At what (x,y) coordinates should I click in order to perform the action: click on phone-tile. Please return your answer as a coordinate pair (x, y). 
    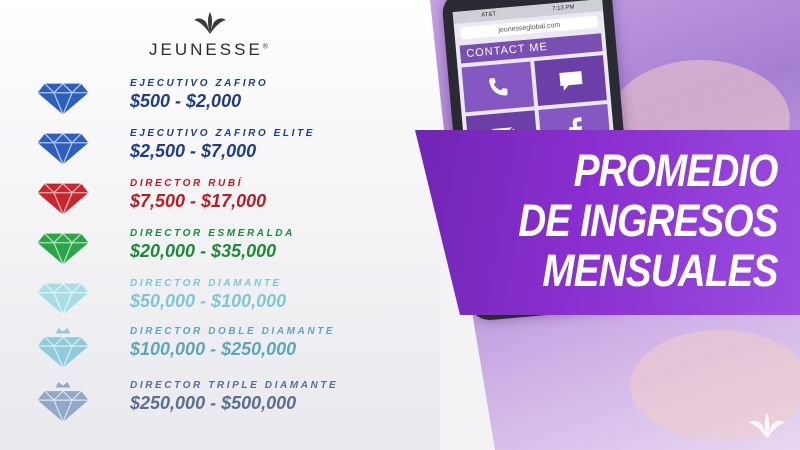
    Looking at the image, I should click on (498, 87).